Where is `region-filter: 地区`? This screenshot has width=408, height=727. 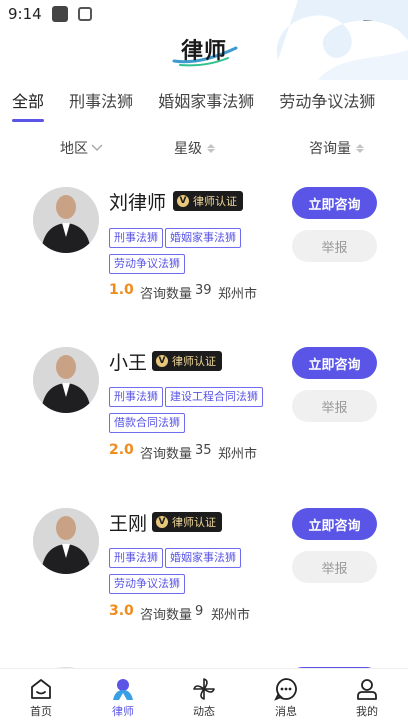 region-filter: 地区 is located at coordinates (81, 148).